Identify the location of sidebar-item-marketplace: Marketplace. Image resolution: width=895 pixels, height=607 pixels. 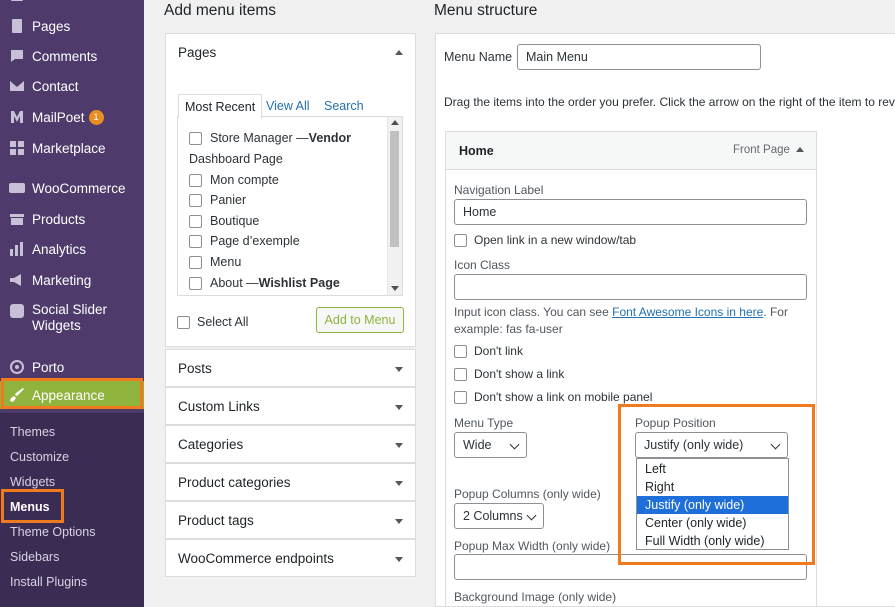
(72, 148).